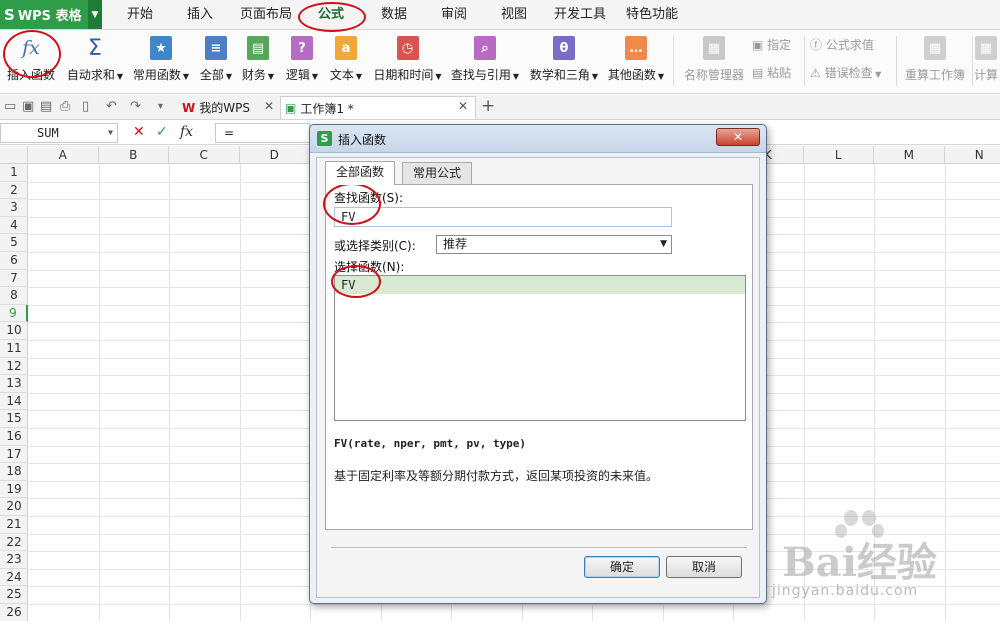 The width and height of the screenshot is (1000, 621). What do you see at coordinates (842, 44) in the screenshot?
I see `formula-eval-button: ⓕ 公式求值` at bounding box center [842, 44].